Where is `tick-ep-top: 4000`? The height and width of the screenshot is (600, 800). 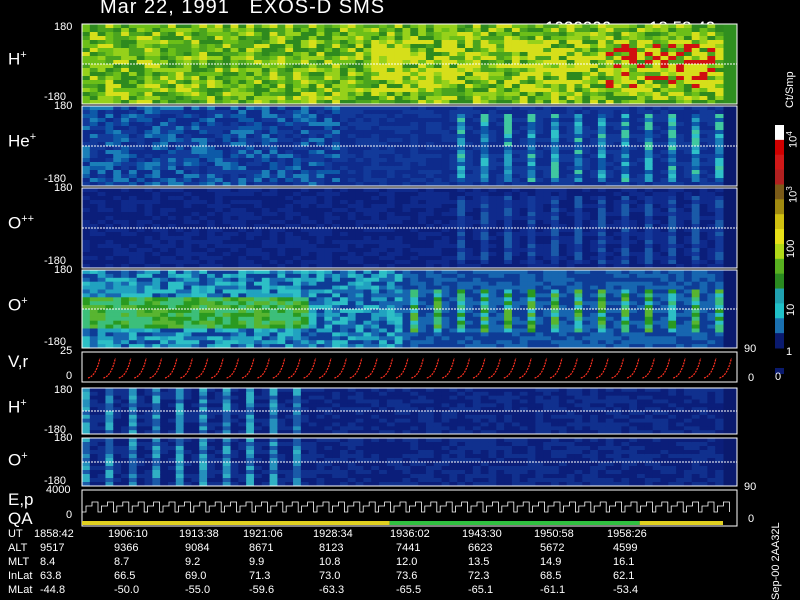
tick-ep-top: 4000 is located at coordinates (58, 490).